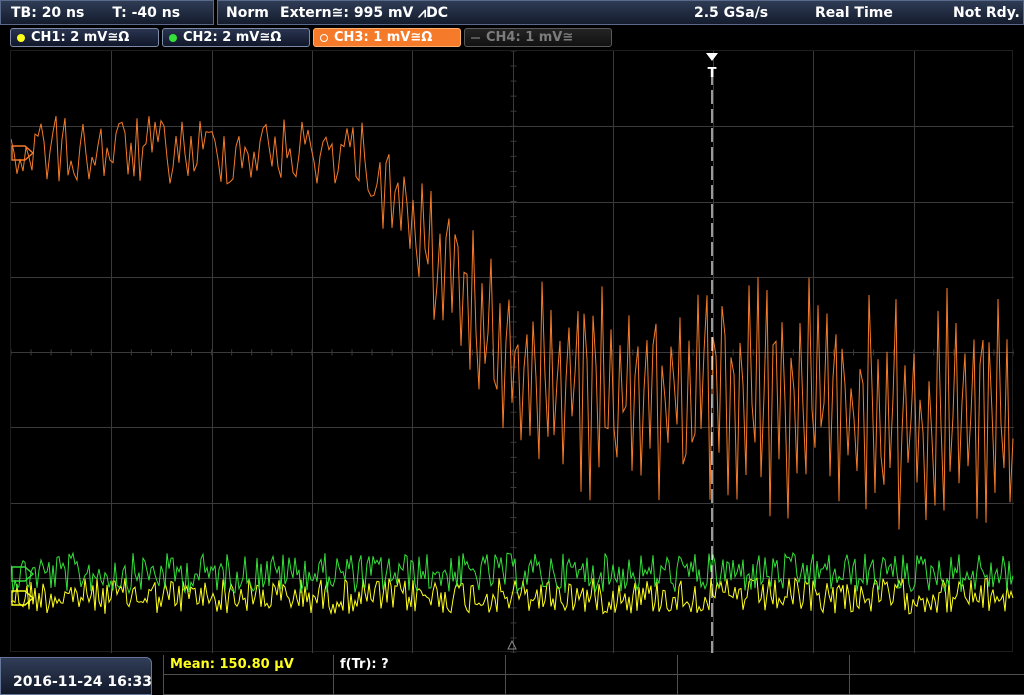  I want to click on trigger-time-label: T: -40 ns, so click(146, 12).